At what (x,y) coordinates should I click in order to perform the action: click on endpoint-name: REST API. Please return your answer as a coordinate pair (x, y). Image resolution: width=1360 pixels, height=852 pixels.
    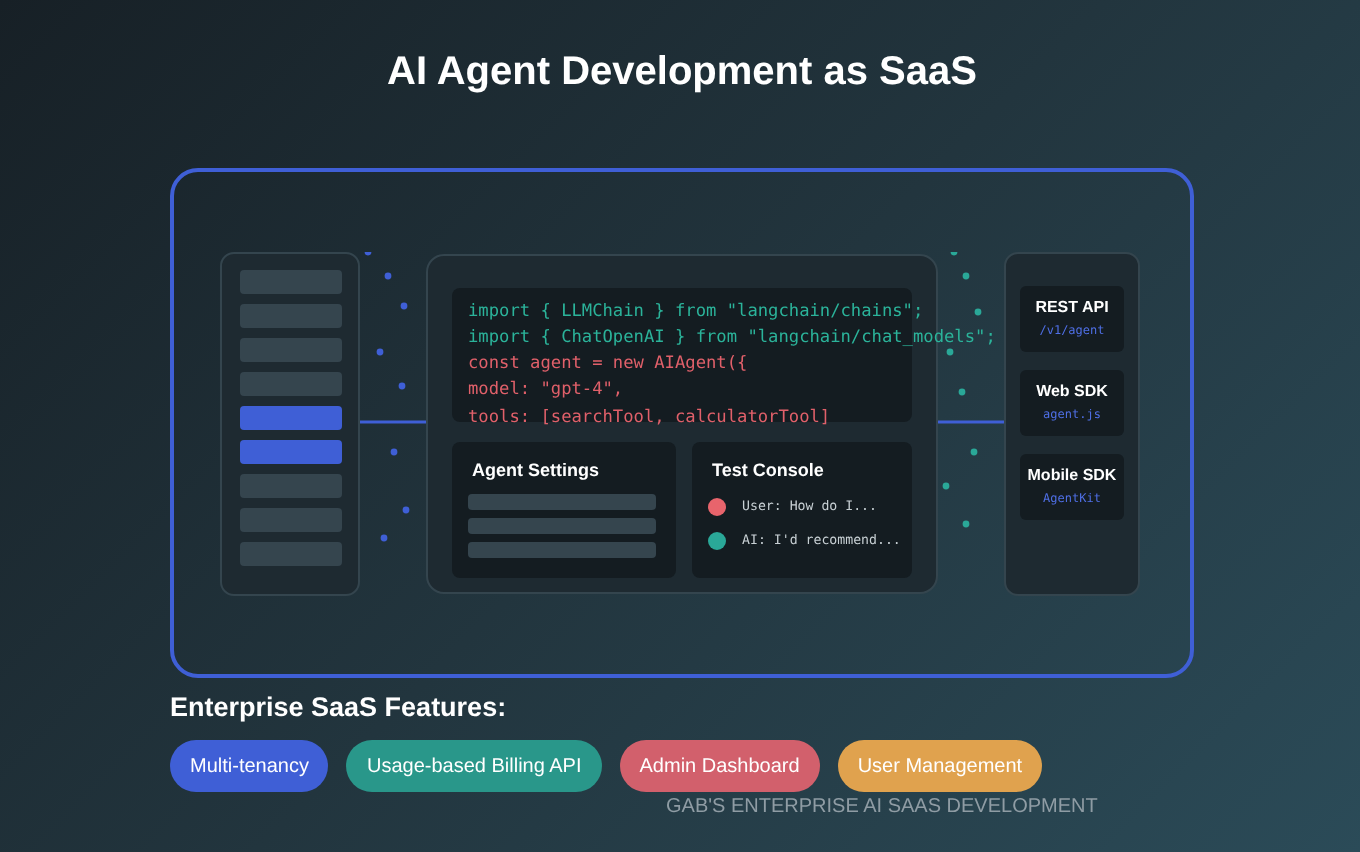
    Looking at the image, I should click on (1072, 307).